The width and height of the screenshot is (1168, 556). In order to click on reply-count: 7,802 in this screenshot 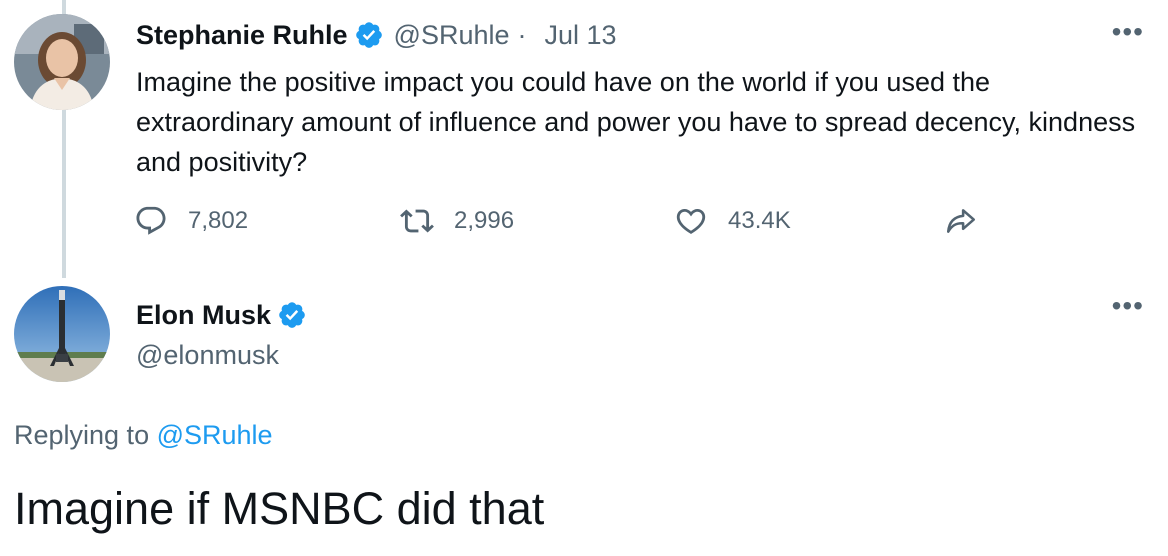, I will do `click(218, 220)`.